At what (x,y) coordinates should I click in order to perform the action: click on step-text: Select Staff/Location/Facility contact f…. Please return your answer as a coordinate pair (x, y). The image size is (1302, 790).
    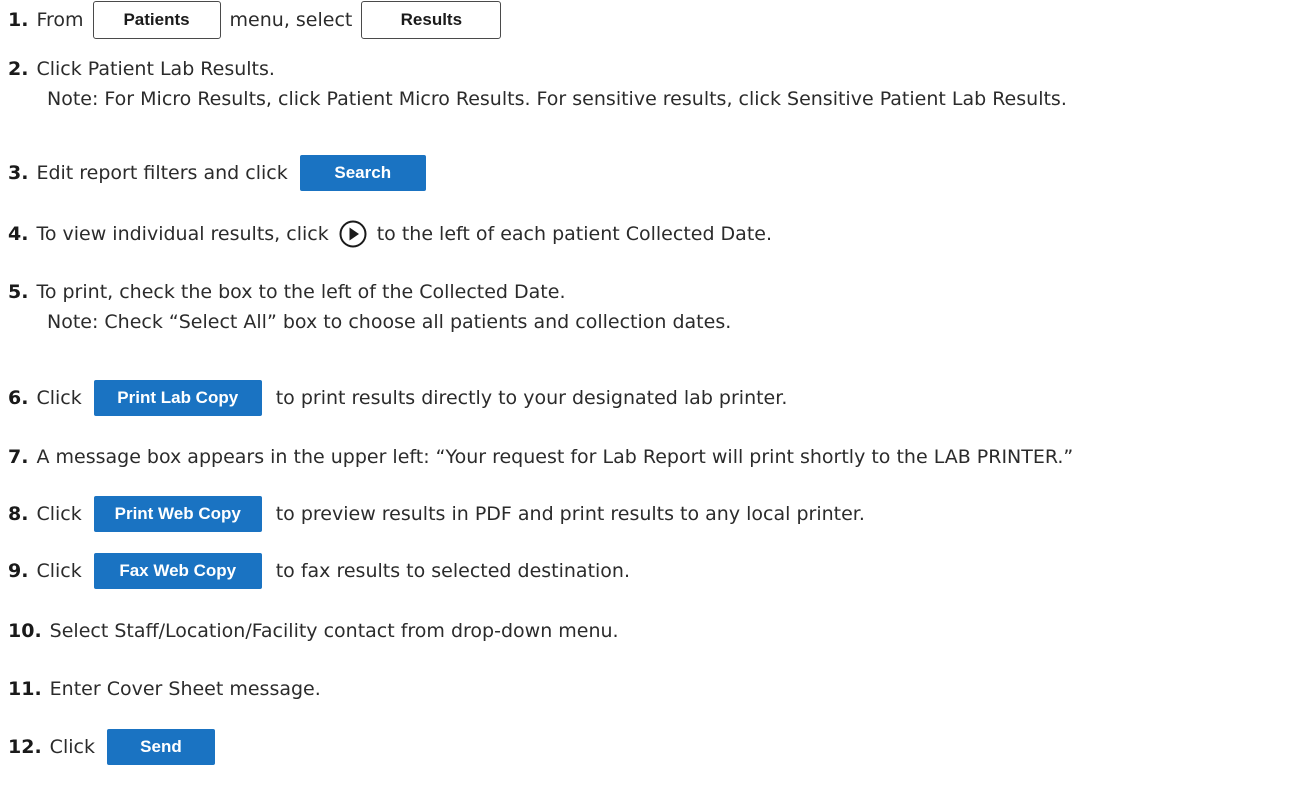
    Looking at the image, I should click on (334, 631).